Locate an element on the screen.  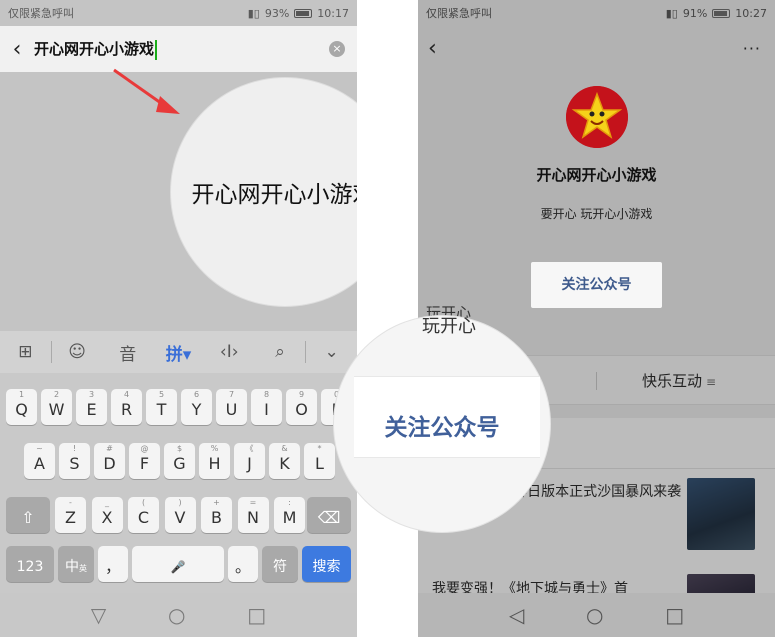
key-n: = N is located at coordinates (253, 515).